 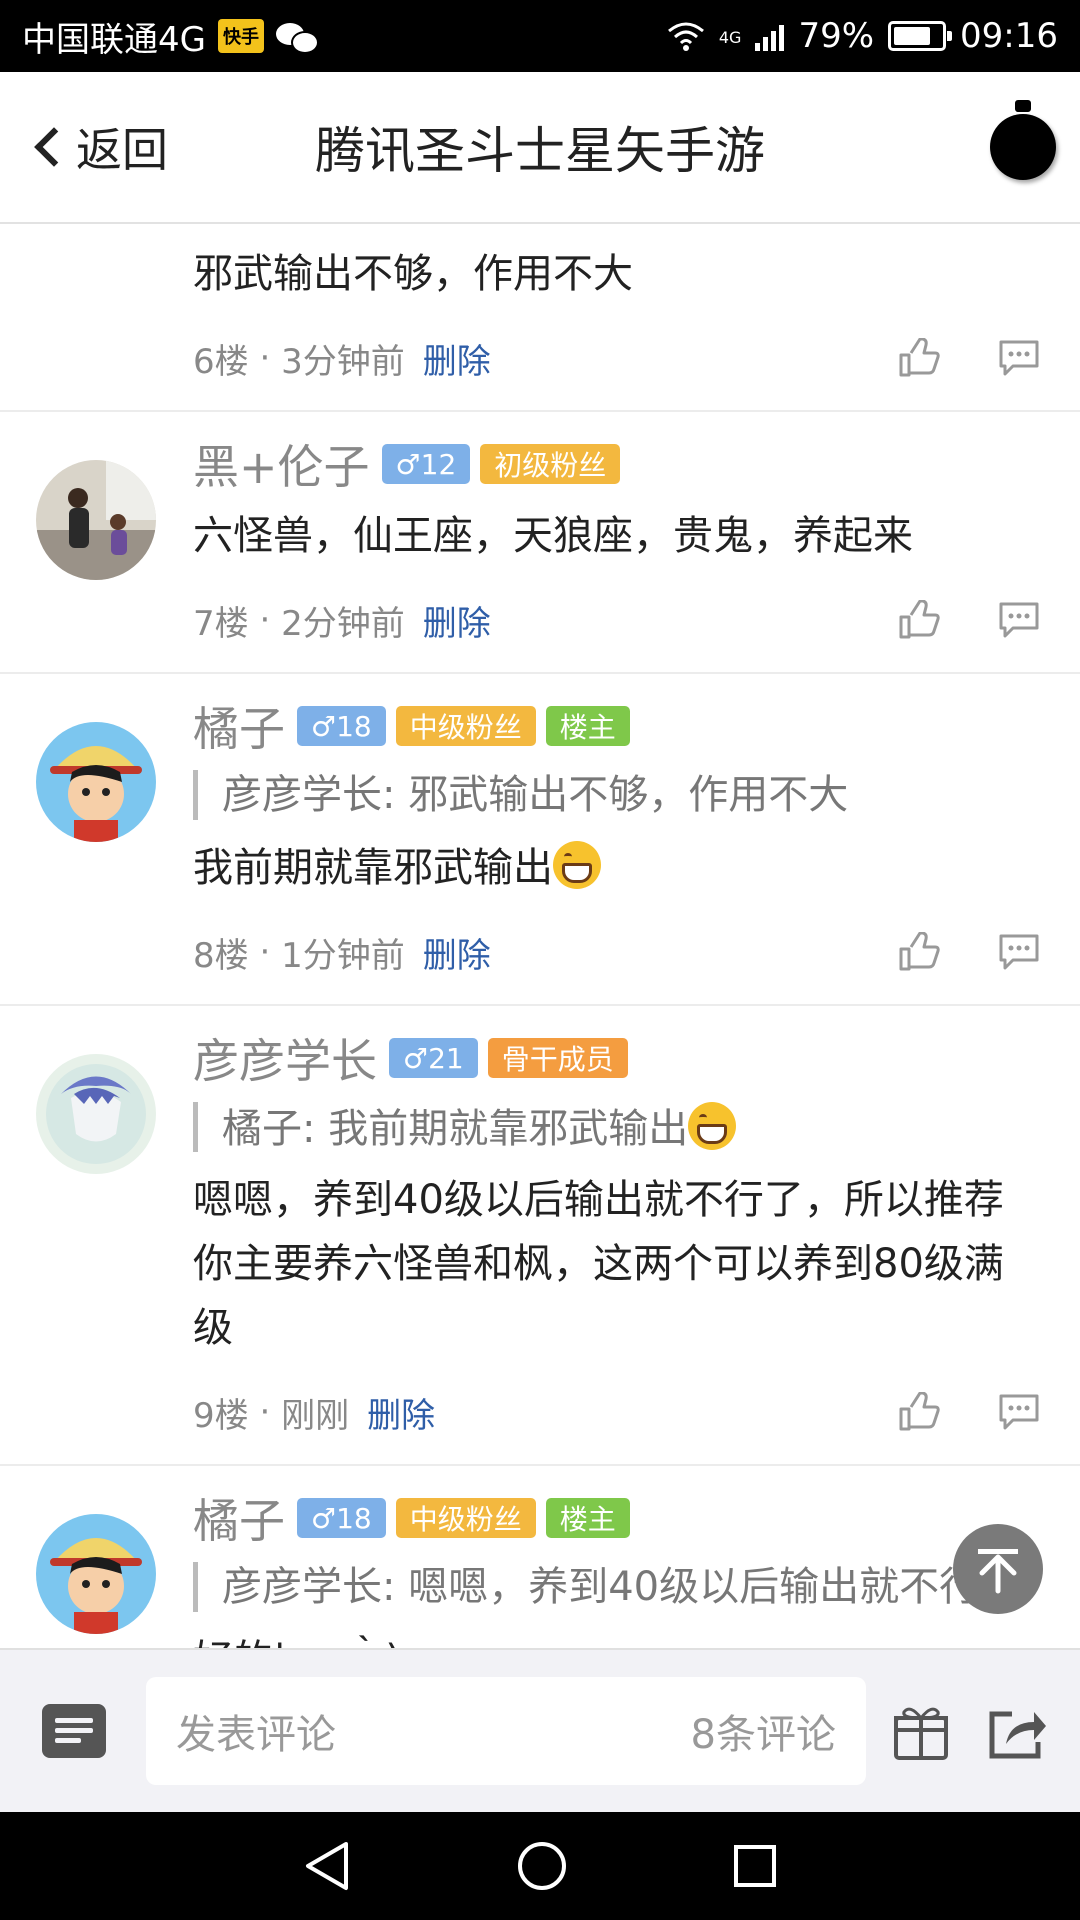 I want to click on core-member-badge: 骨干成员, so click(x=557, y=1058).